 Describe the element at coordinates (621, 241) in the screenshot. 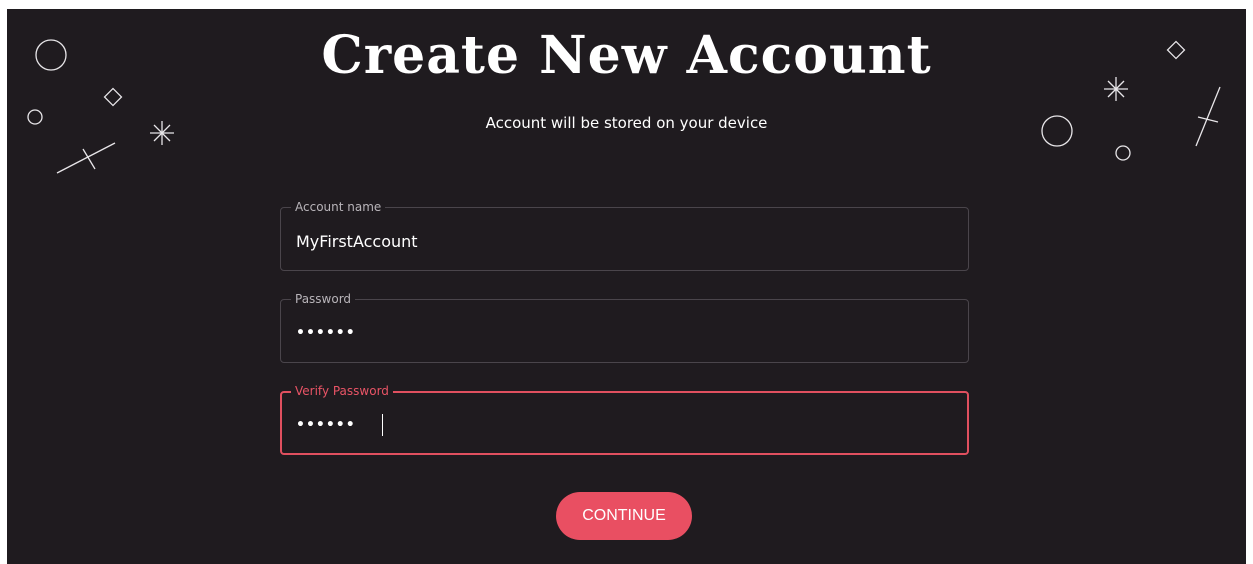

I see `account-name-input` at that location.